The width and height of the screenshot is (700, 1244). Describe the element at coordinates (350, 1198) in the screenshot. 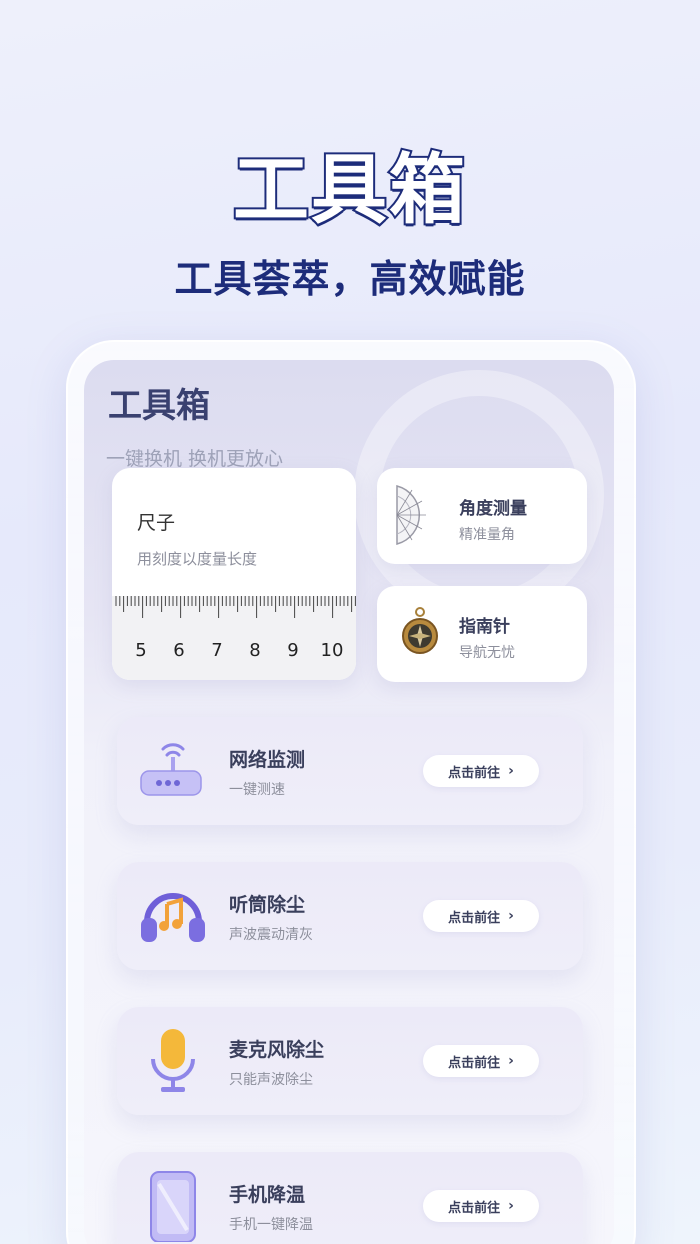

I see `tool-card-cooling: 手机降温 手机一键降温 点击前往 ›` at that location.